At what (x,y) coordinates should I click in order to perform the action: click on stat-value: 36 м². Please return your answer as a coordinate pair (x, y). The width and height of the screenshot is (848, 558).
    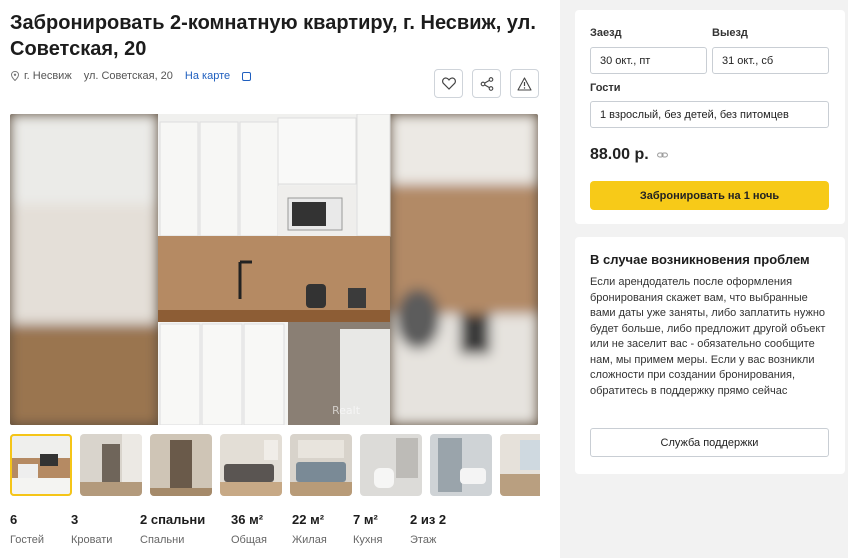
    Looking at the image, I should click on (247, 519).